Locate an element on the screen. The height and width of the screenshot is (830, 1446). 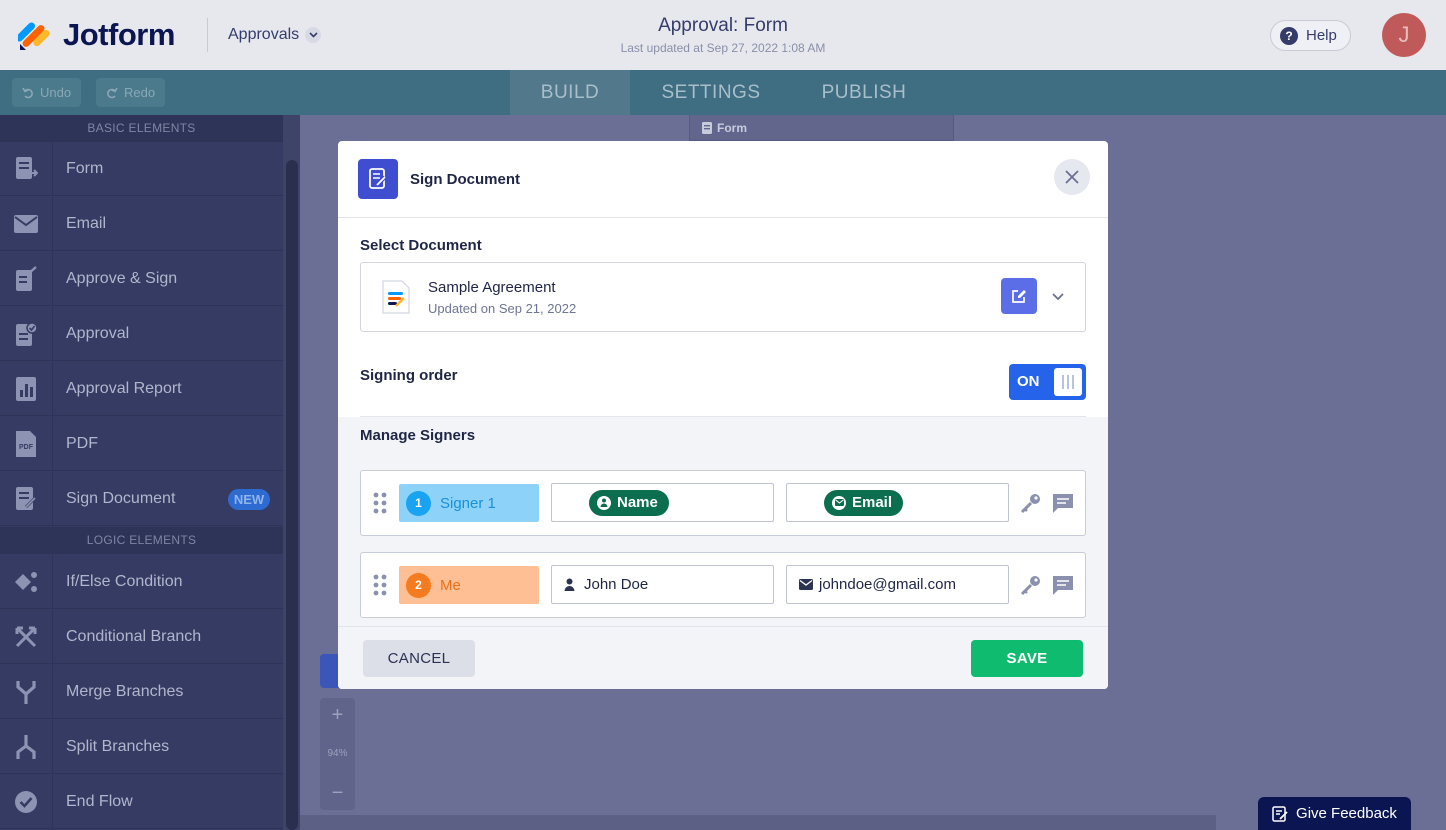
end-flow-icon is located at coordinates (26, 801).